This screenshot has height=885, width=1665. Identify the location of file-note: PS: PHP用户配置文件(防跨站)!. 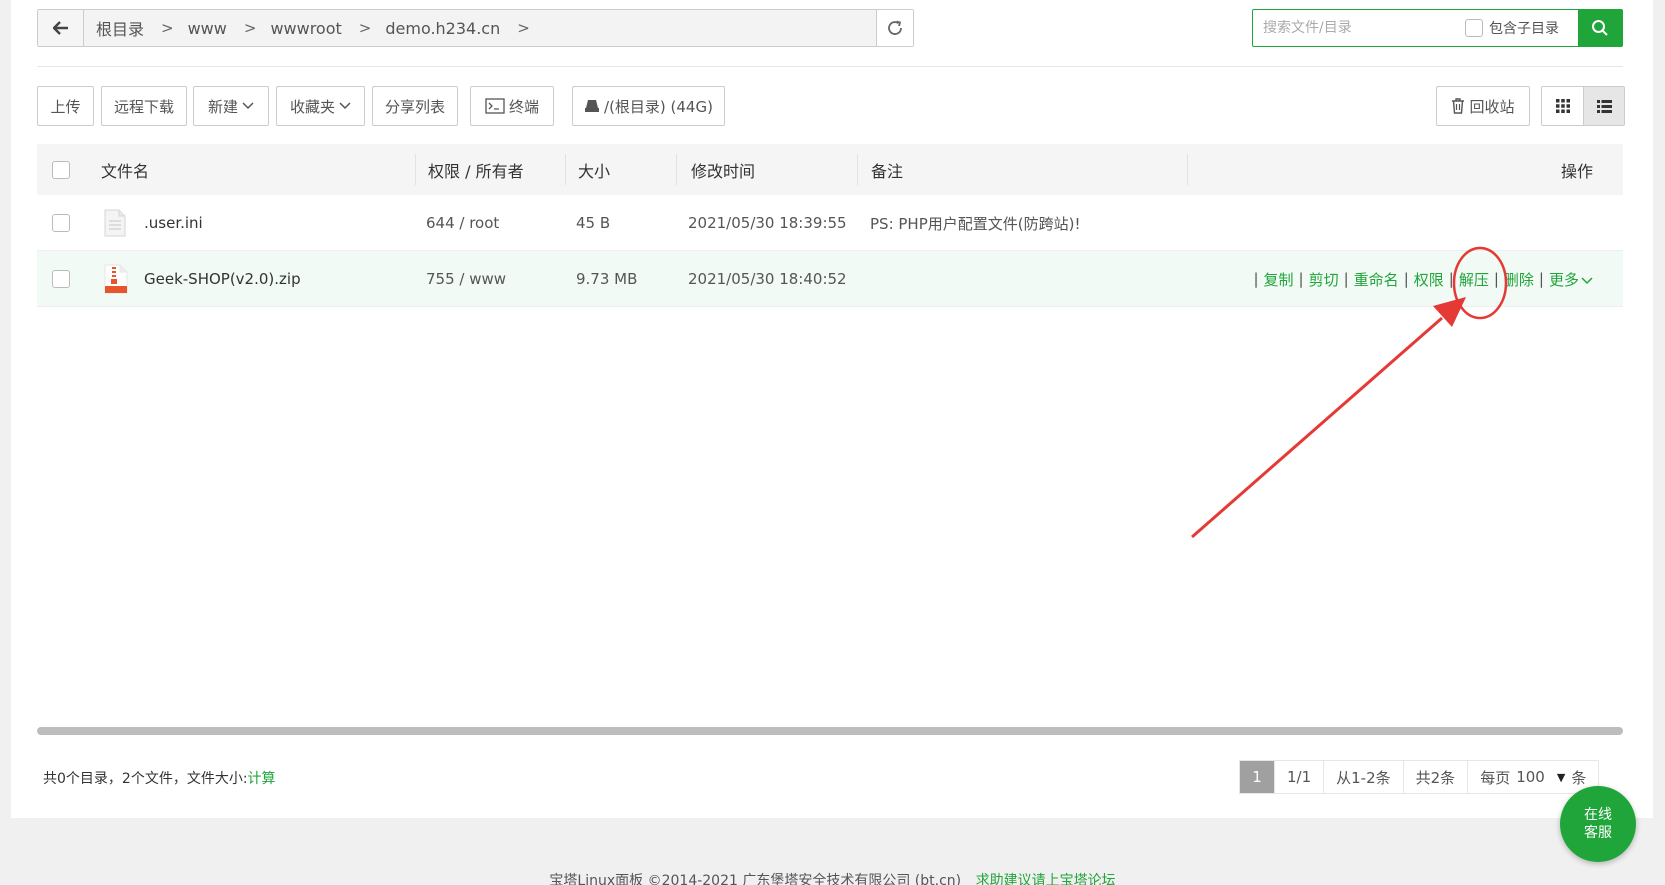
(975, 223).